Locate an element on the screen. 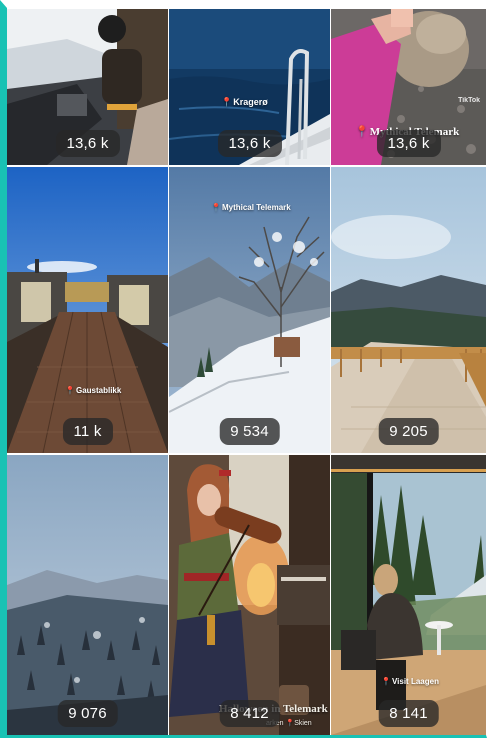 The image size is (487, 738). view-count-badge: 11 k is located at coordinates (87, 431).